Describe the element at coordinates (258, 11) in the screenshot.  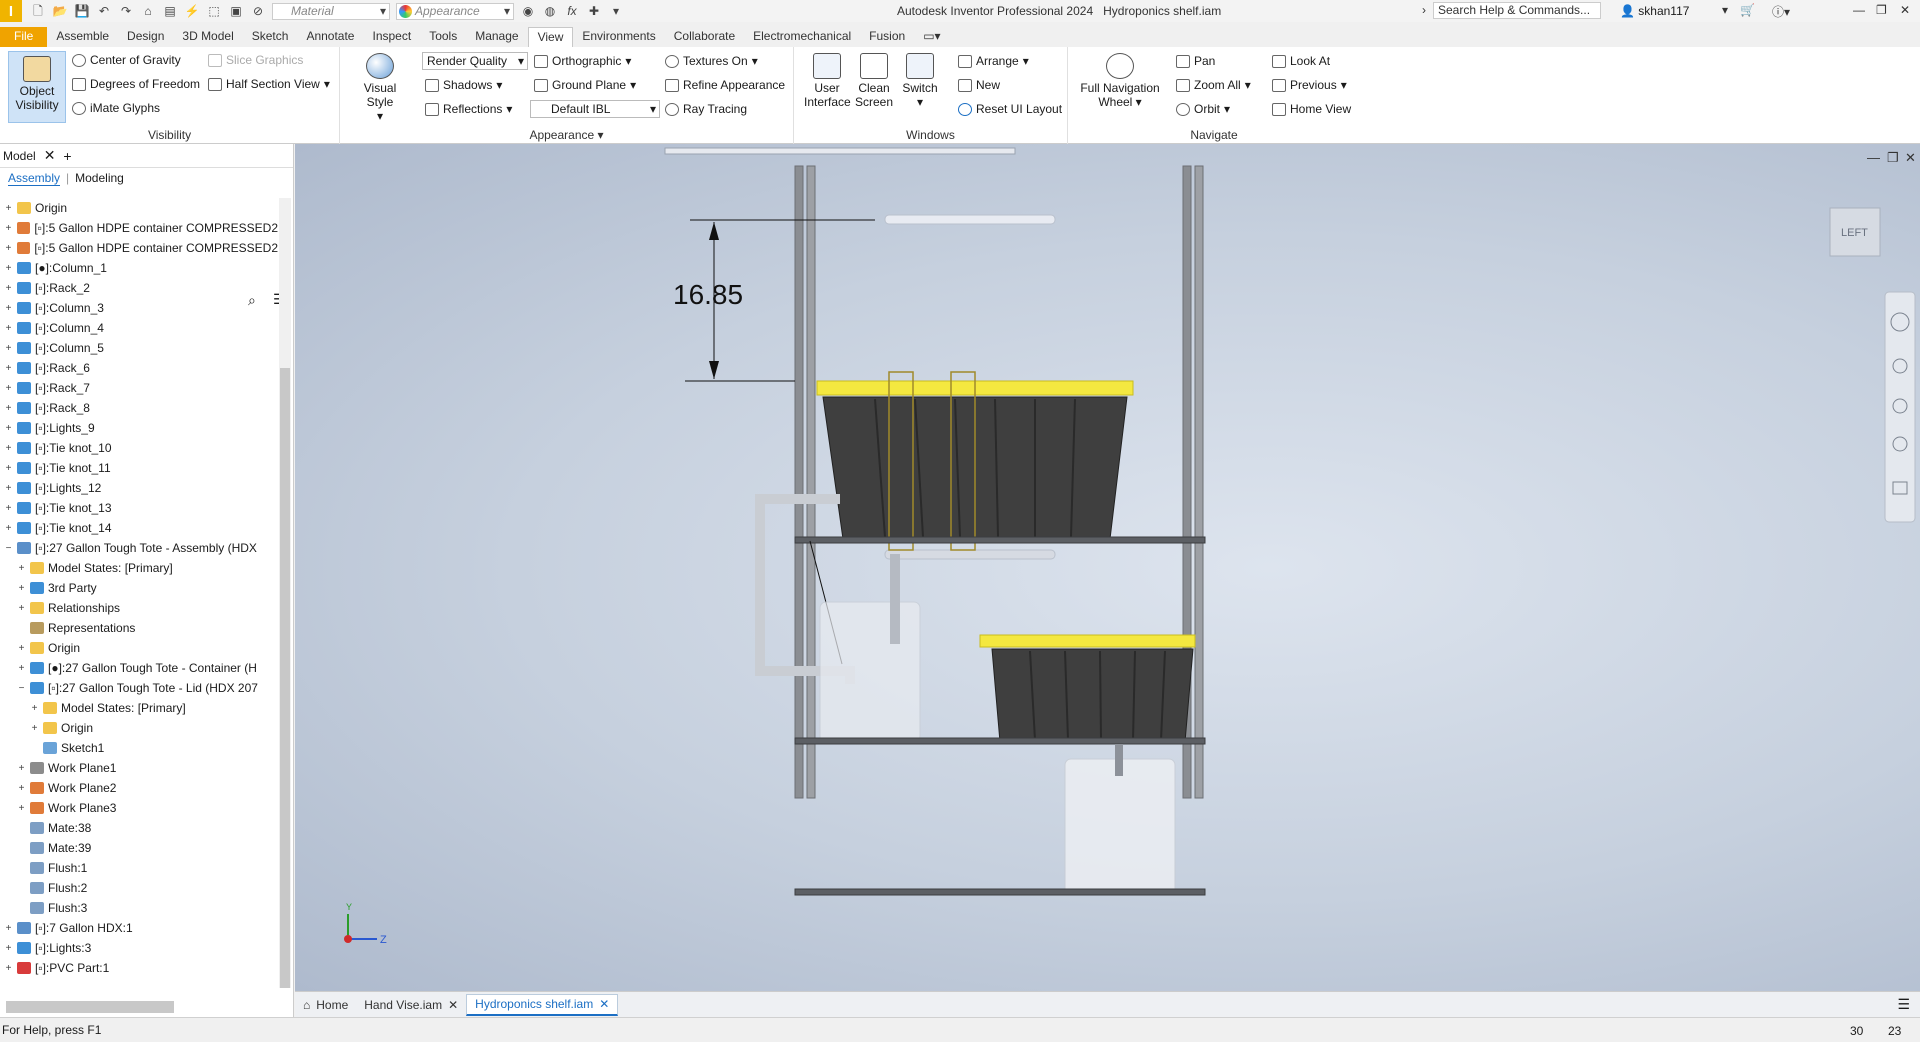
I see `color-override-icon: ⊘` at that location.